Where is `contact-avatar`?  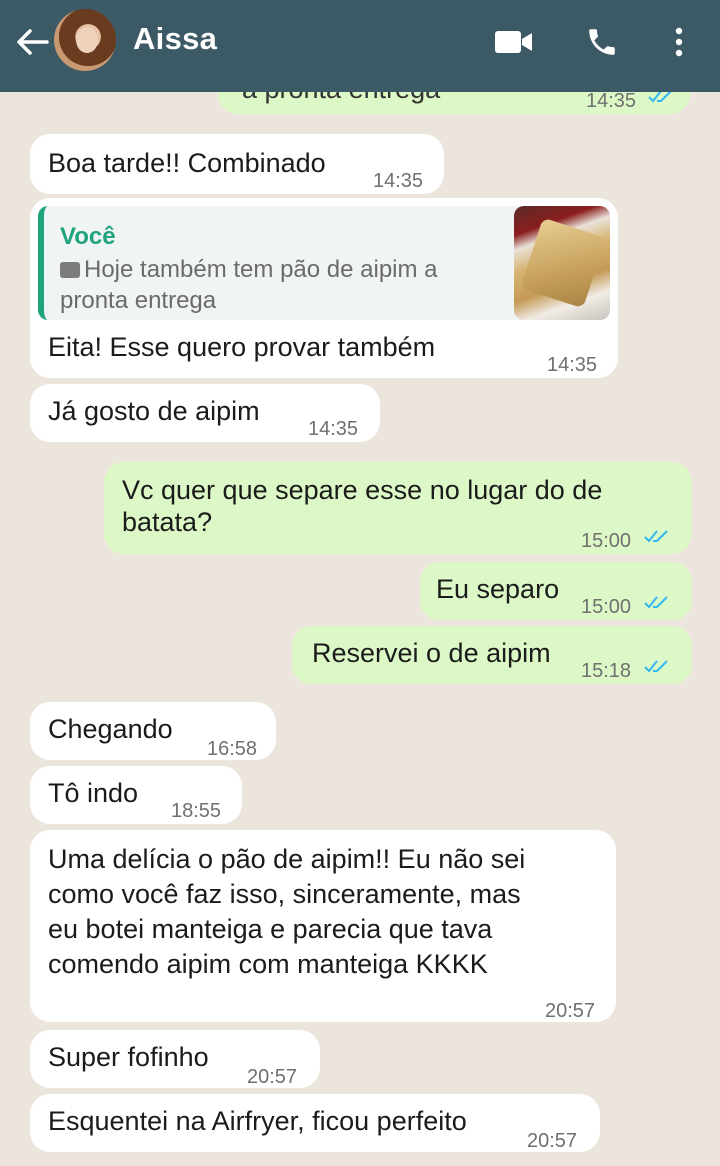
contact-avatar is located at coordinates (85, 40).